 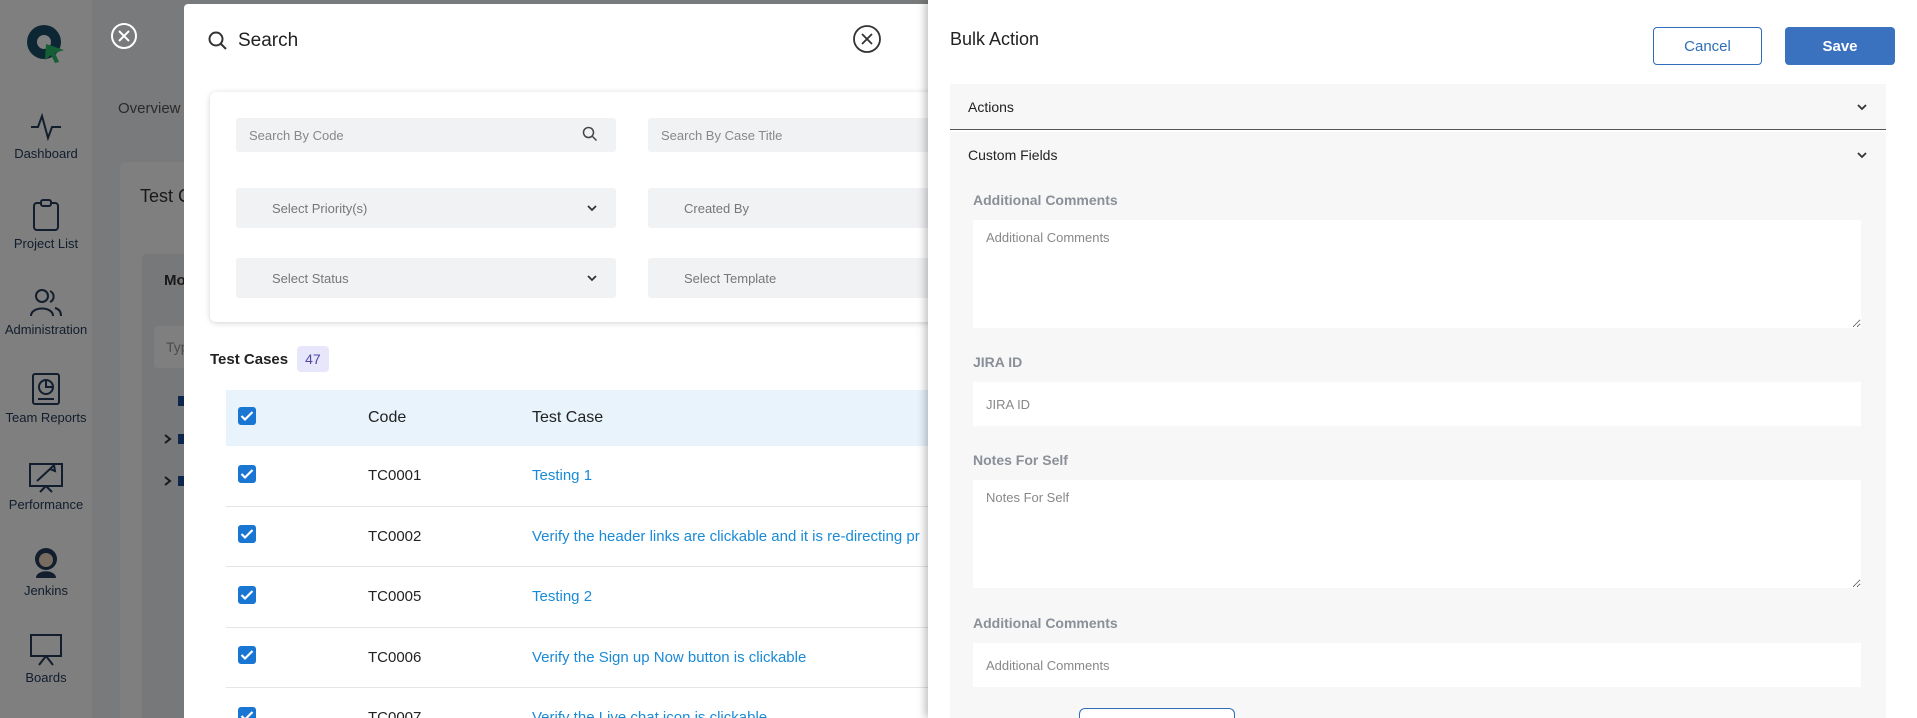 What do you see at coordinates (426, 208) in the screenshot?
I see `priority-select: Select Priority(s)` at bounding box center [426, 208].